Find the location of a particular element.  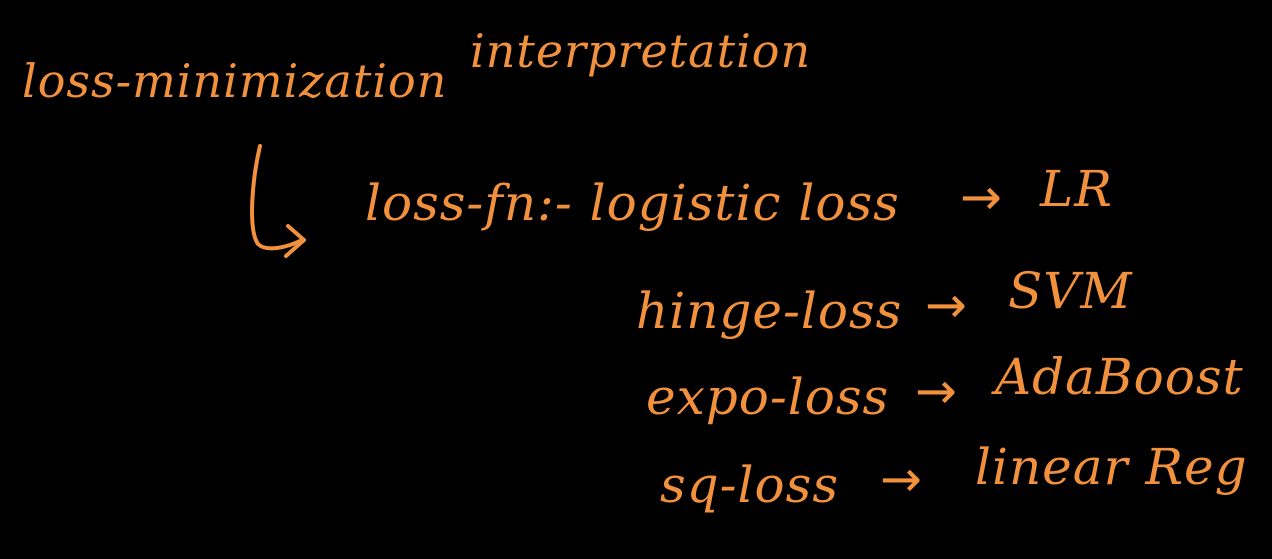

loss-hinge: hinge-loss is located at coordinates (769, 311).